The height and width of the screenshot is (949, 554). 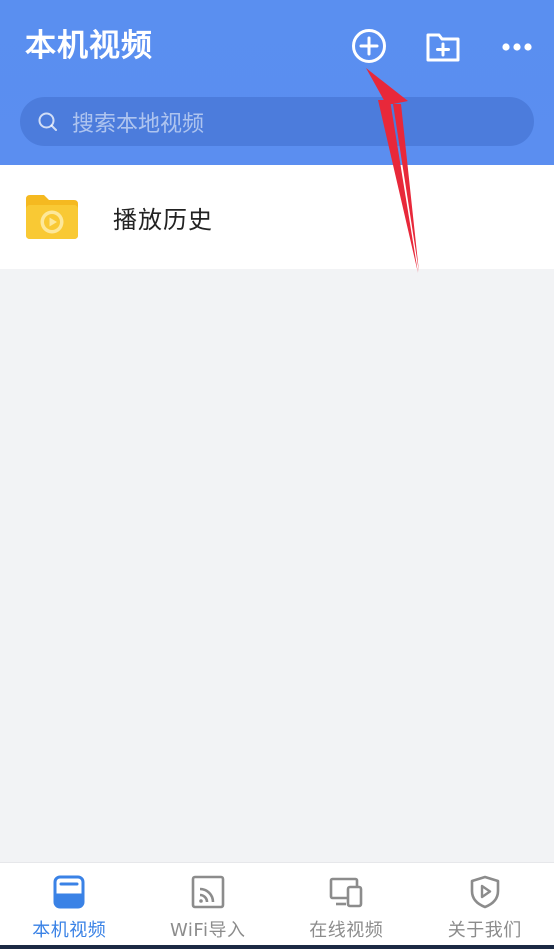 What do you see at coordinates (277, 947) in the screenshot?
I see `system-nav-strip` at bounding box center [277, 947].